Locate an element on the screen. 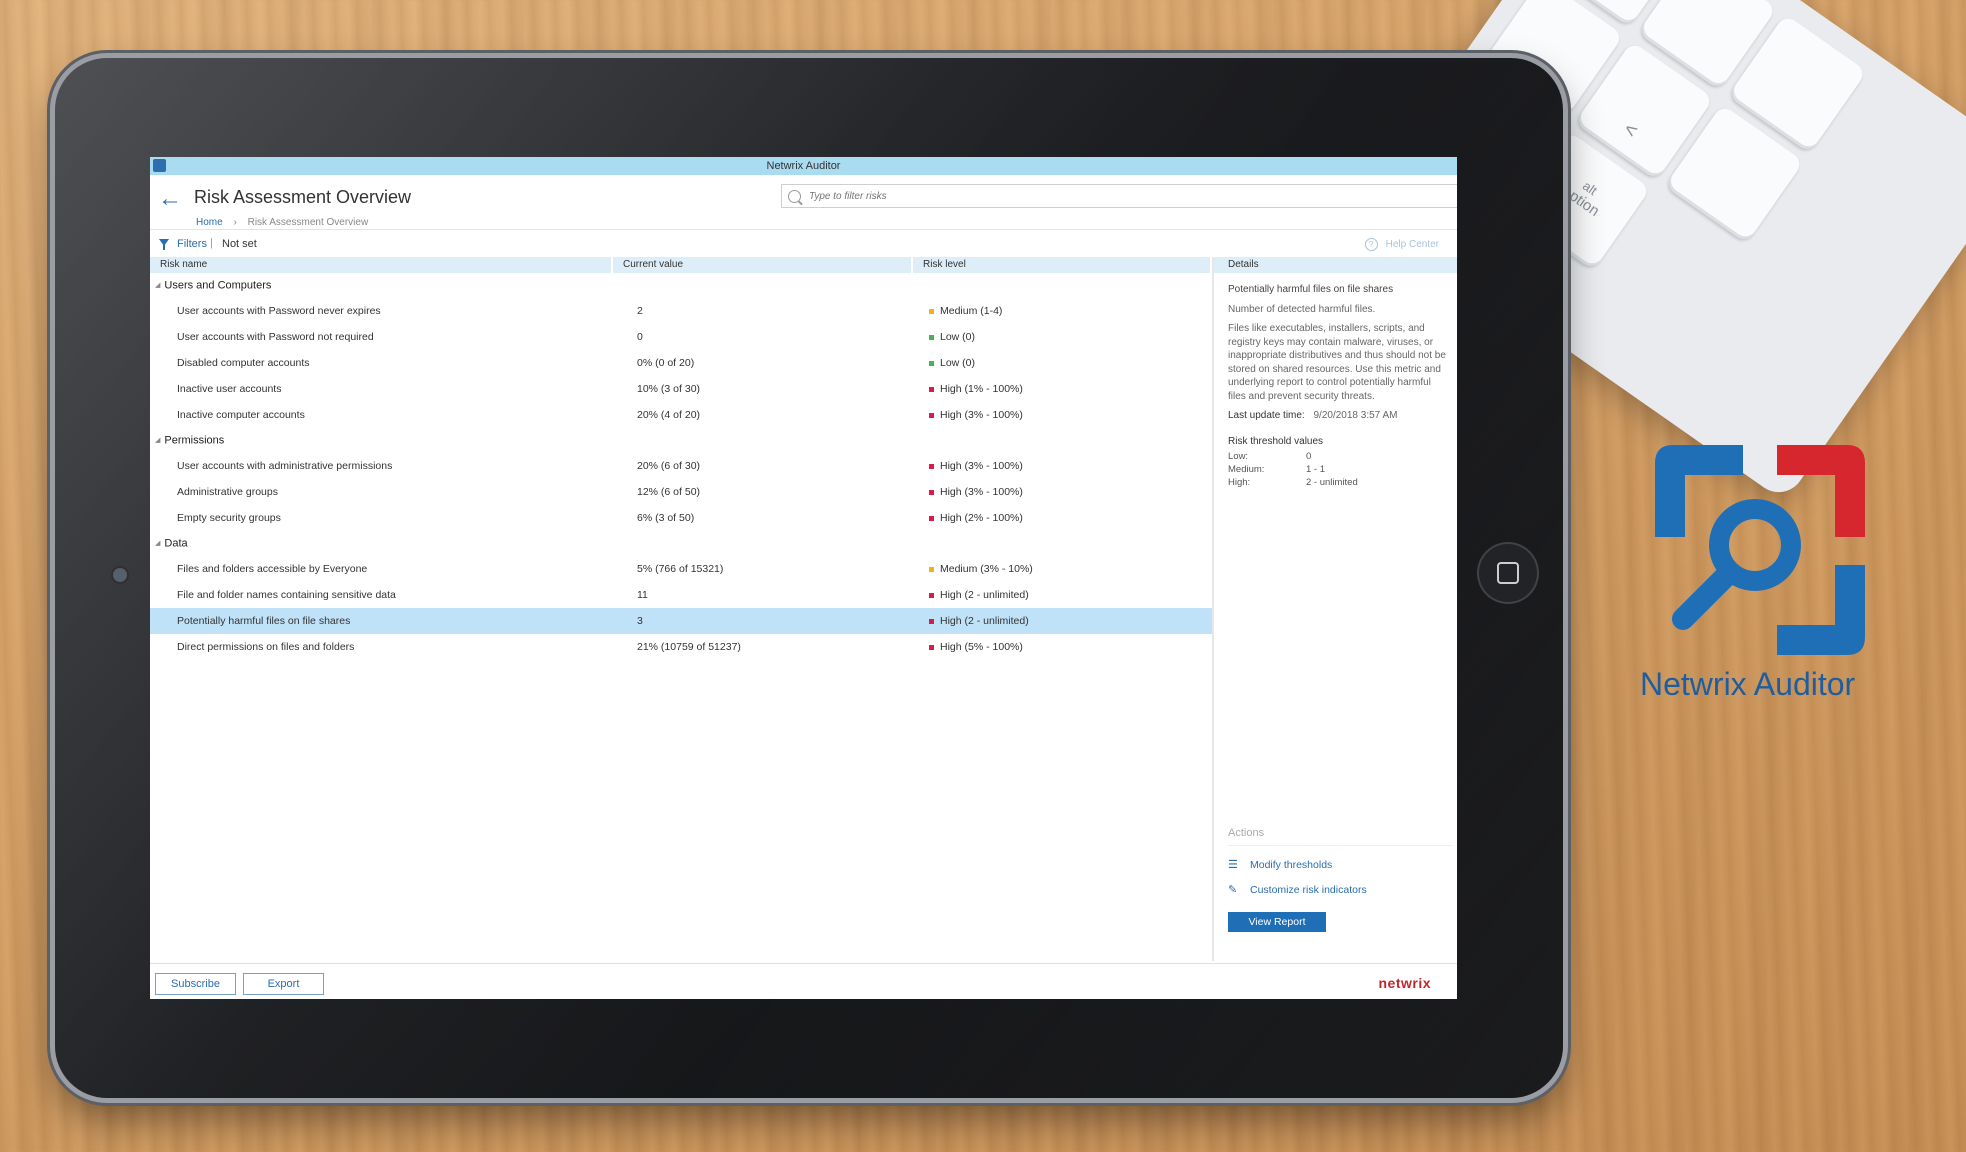 This screenshot has height=1152, width=1966. netwrix-brand-logo: netwrix is located at coordinates (1404, 983).